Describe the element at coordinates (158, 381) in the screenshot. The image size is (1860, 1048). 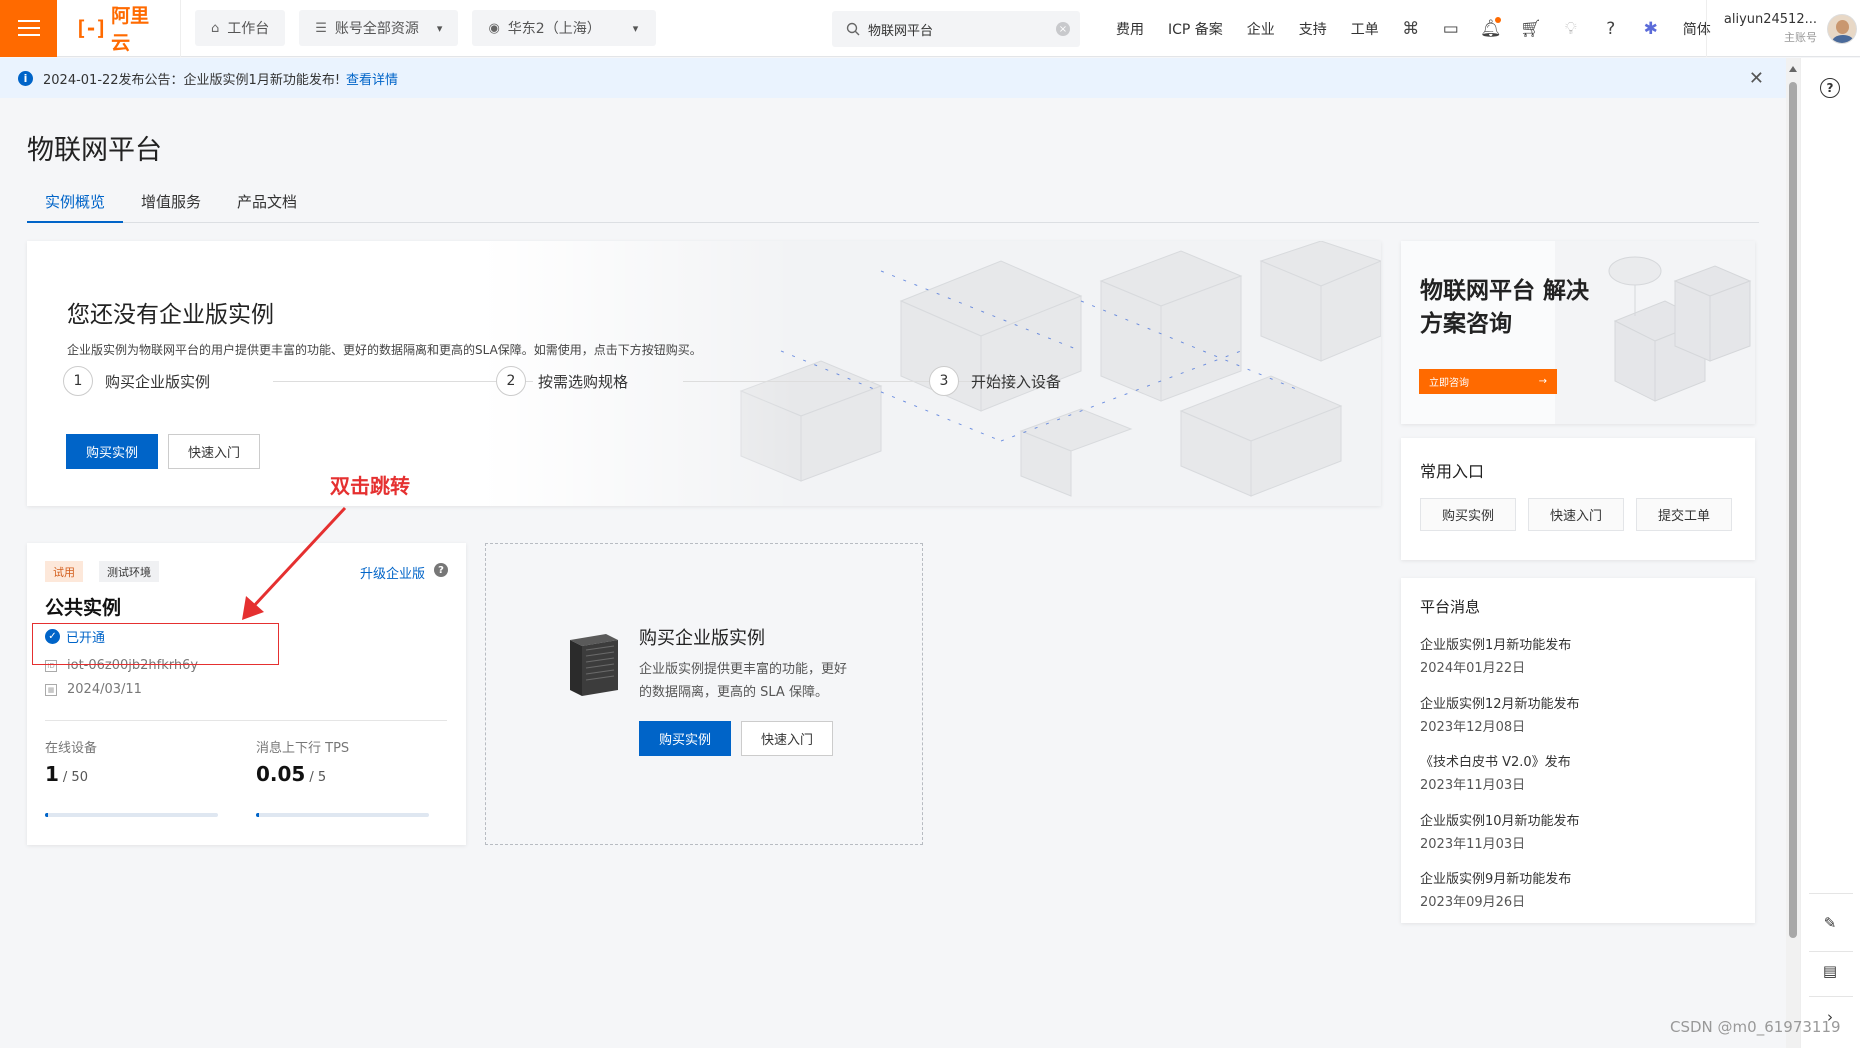
I see `step-label: 购买企业版实例` at that location.